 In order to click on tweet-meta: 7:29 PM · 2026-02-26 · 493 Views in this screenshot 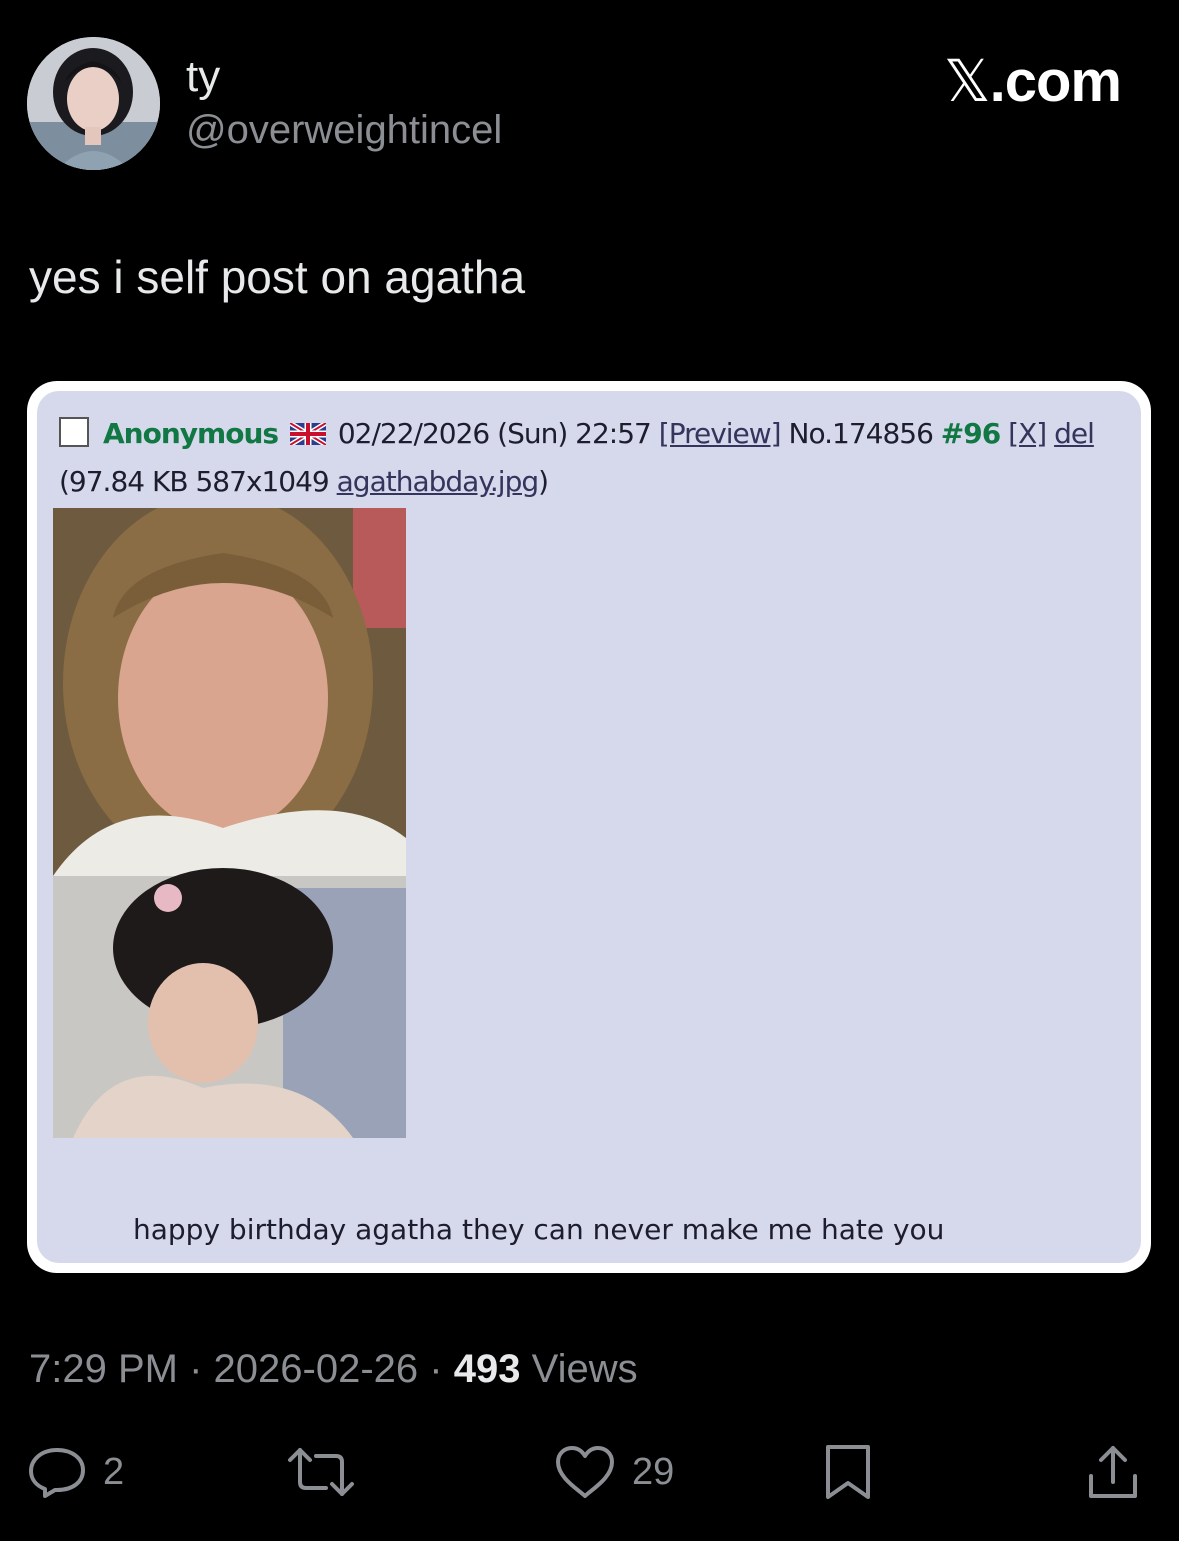, I will do `click(333, 1369)`.